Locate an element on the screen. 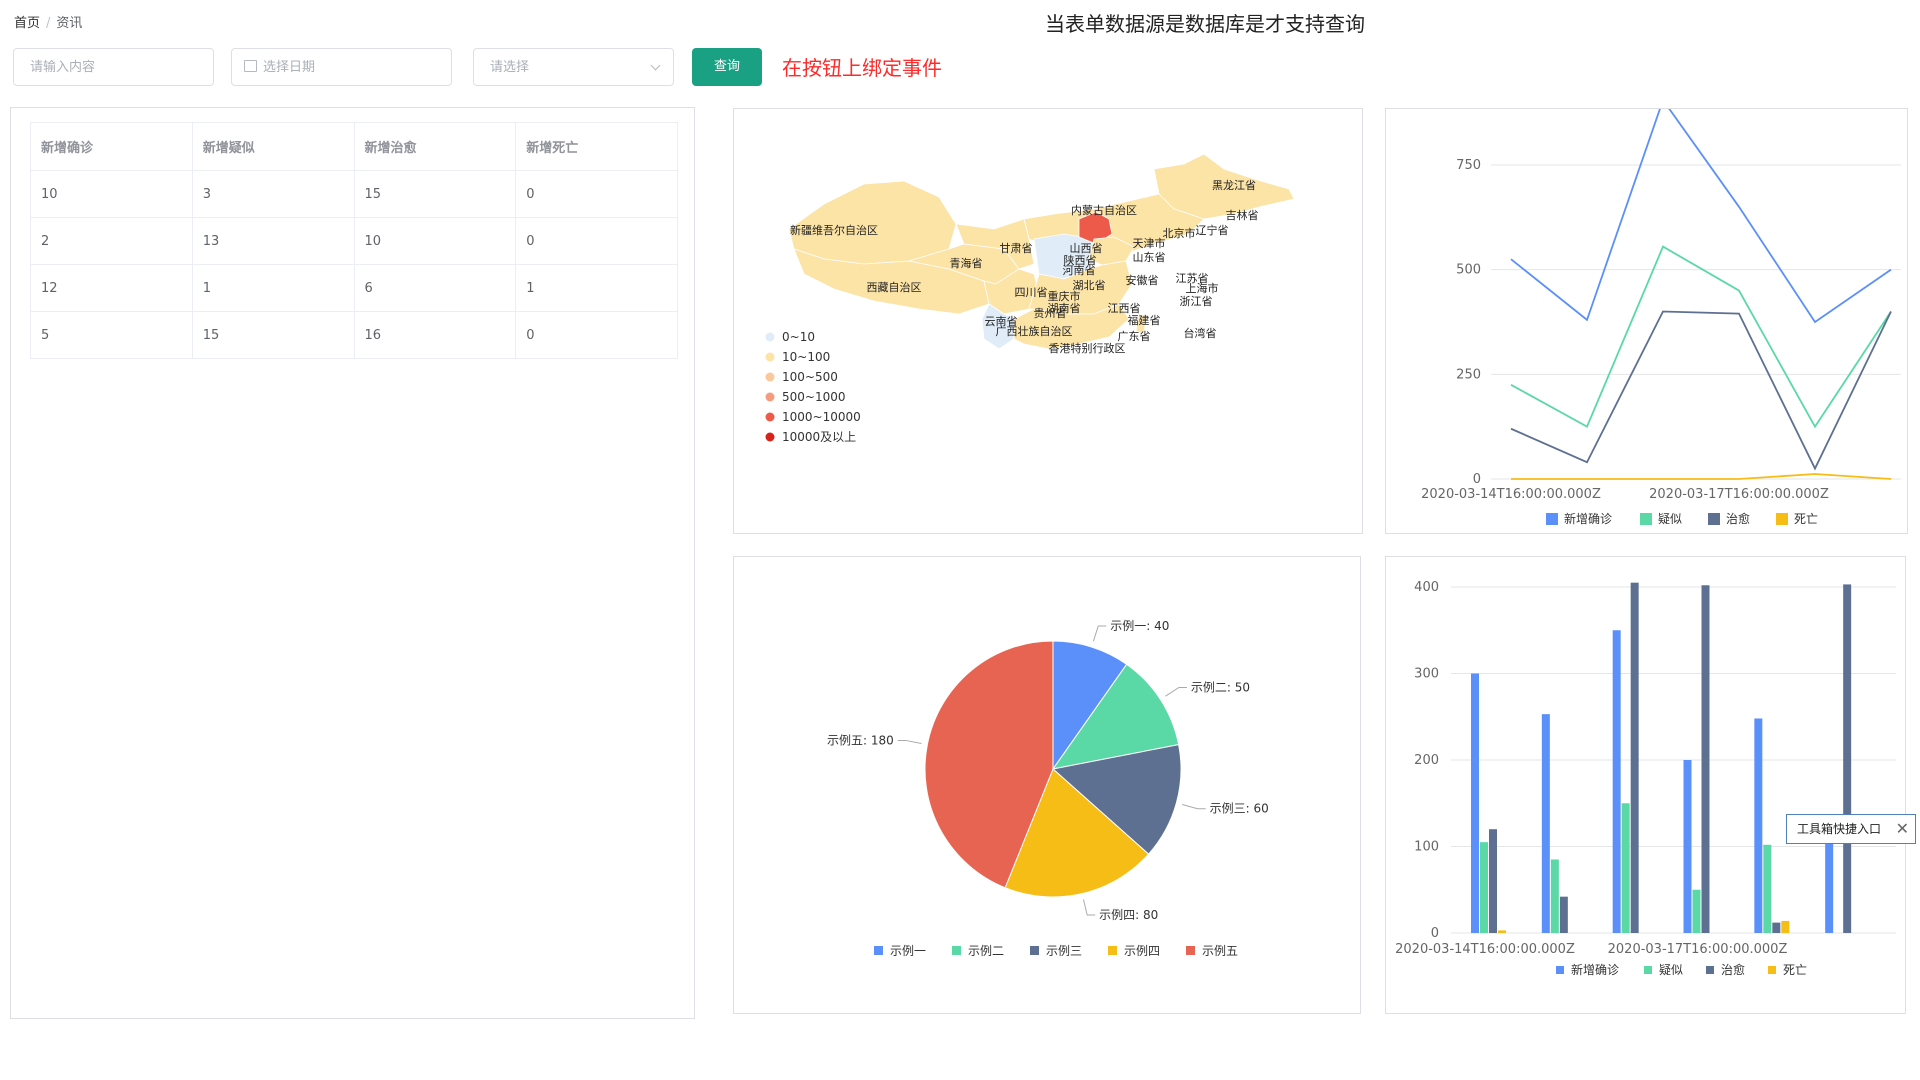 The height and width of the screenshot is (1080, 1920). legend-label: 100~500 is located at coordinates (810, 377).